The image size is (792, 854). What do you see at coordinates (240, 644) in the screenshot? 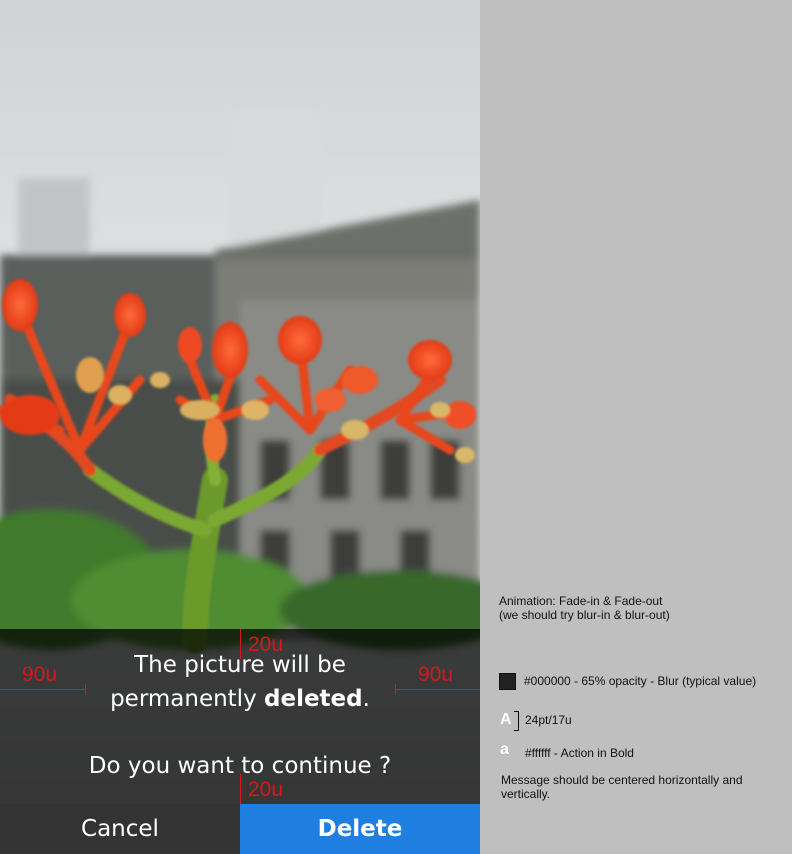
I see `top-dimension-line` at bounding box center [240, 644].